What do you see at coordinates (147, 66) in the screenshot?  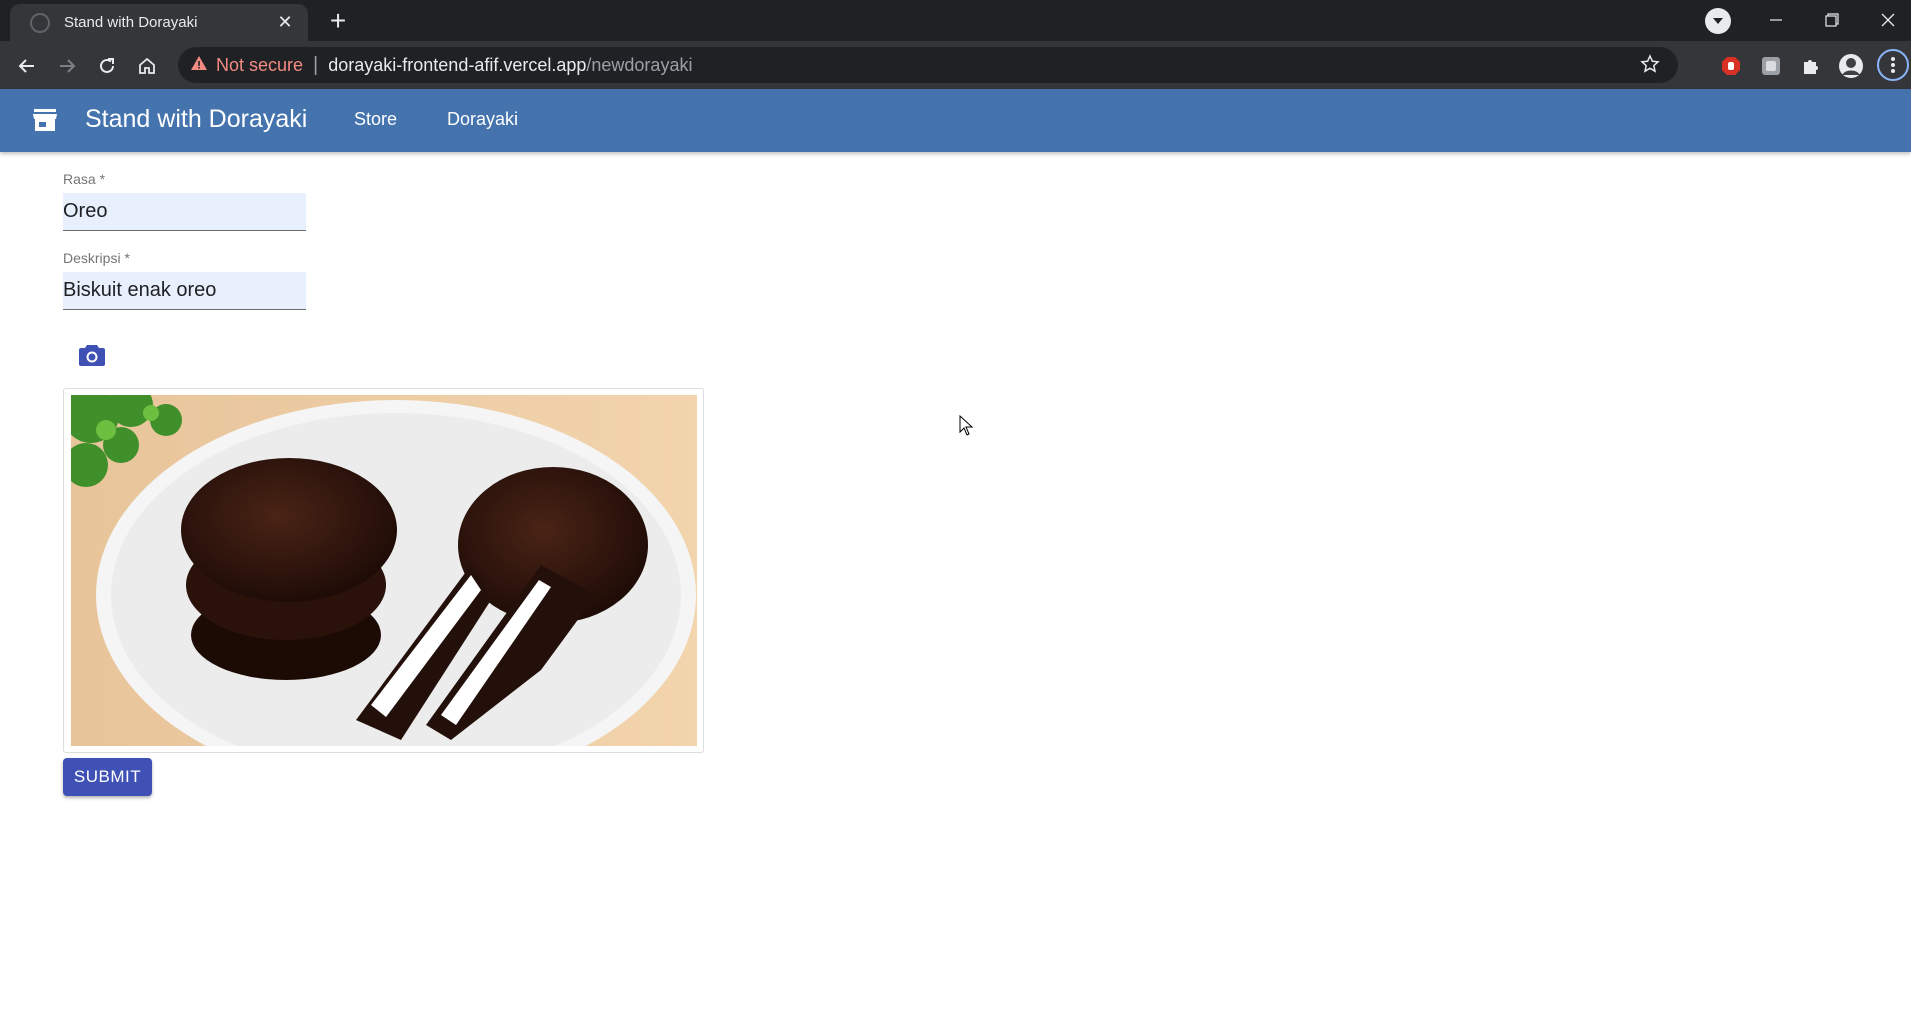 I see `home-icon` at bounding box center [147, 66].